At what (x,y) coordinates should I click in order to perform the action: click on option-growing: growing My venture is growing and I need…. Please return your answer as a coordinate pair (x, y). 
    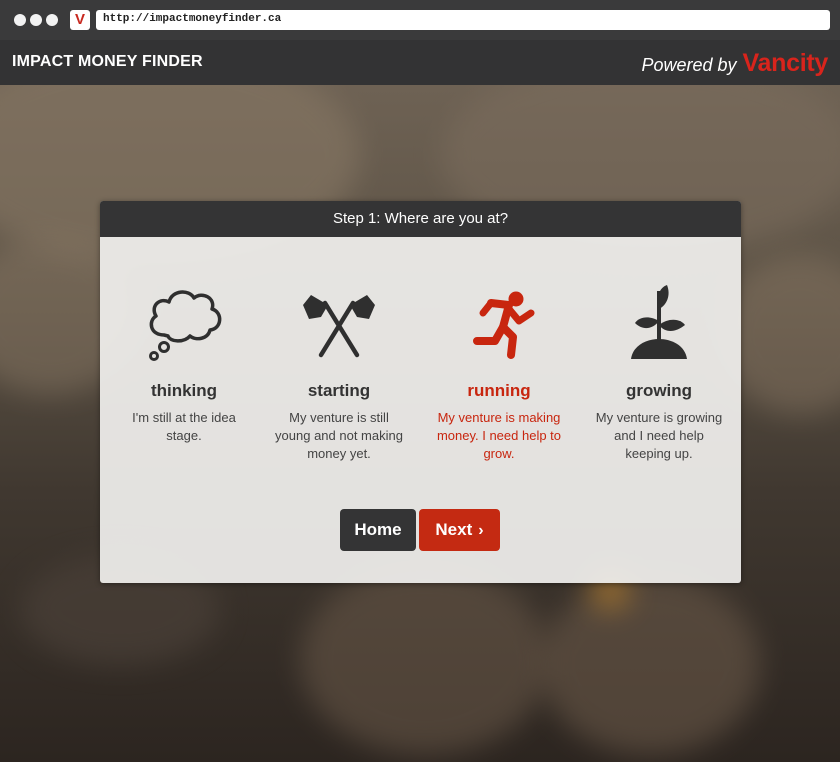
    Looking at the image, I should click on (659, 372).